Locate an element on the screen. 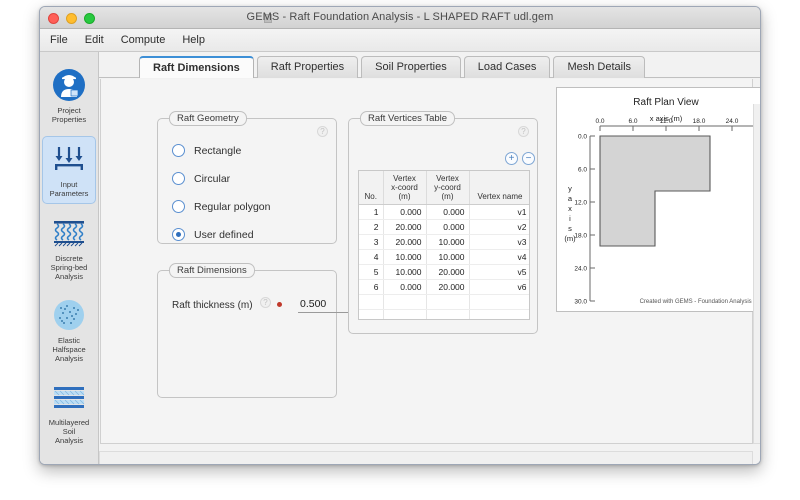  table-row: 1 0.000 0.000 v1 is located at coordinates (444, 212).